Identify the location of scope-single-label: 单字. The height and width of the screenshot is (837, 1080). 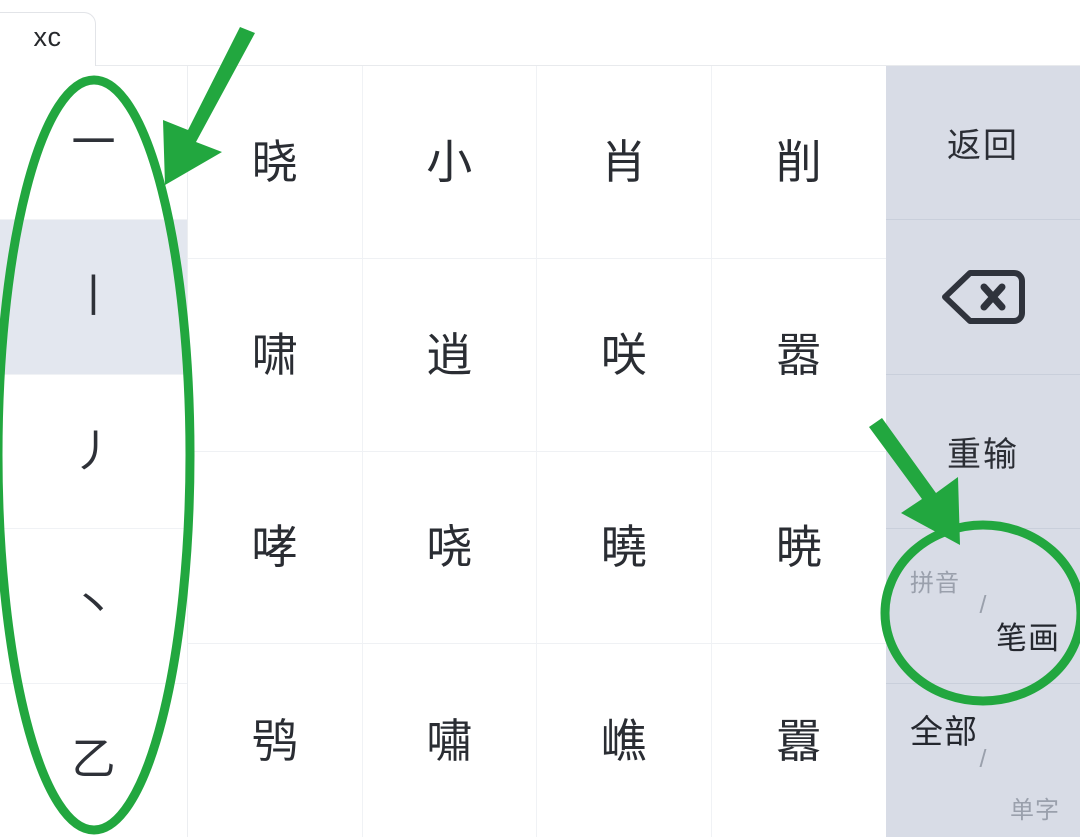
(1035, 807).